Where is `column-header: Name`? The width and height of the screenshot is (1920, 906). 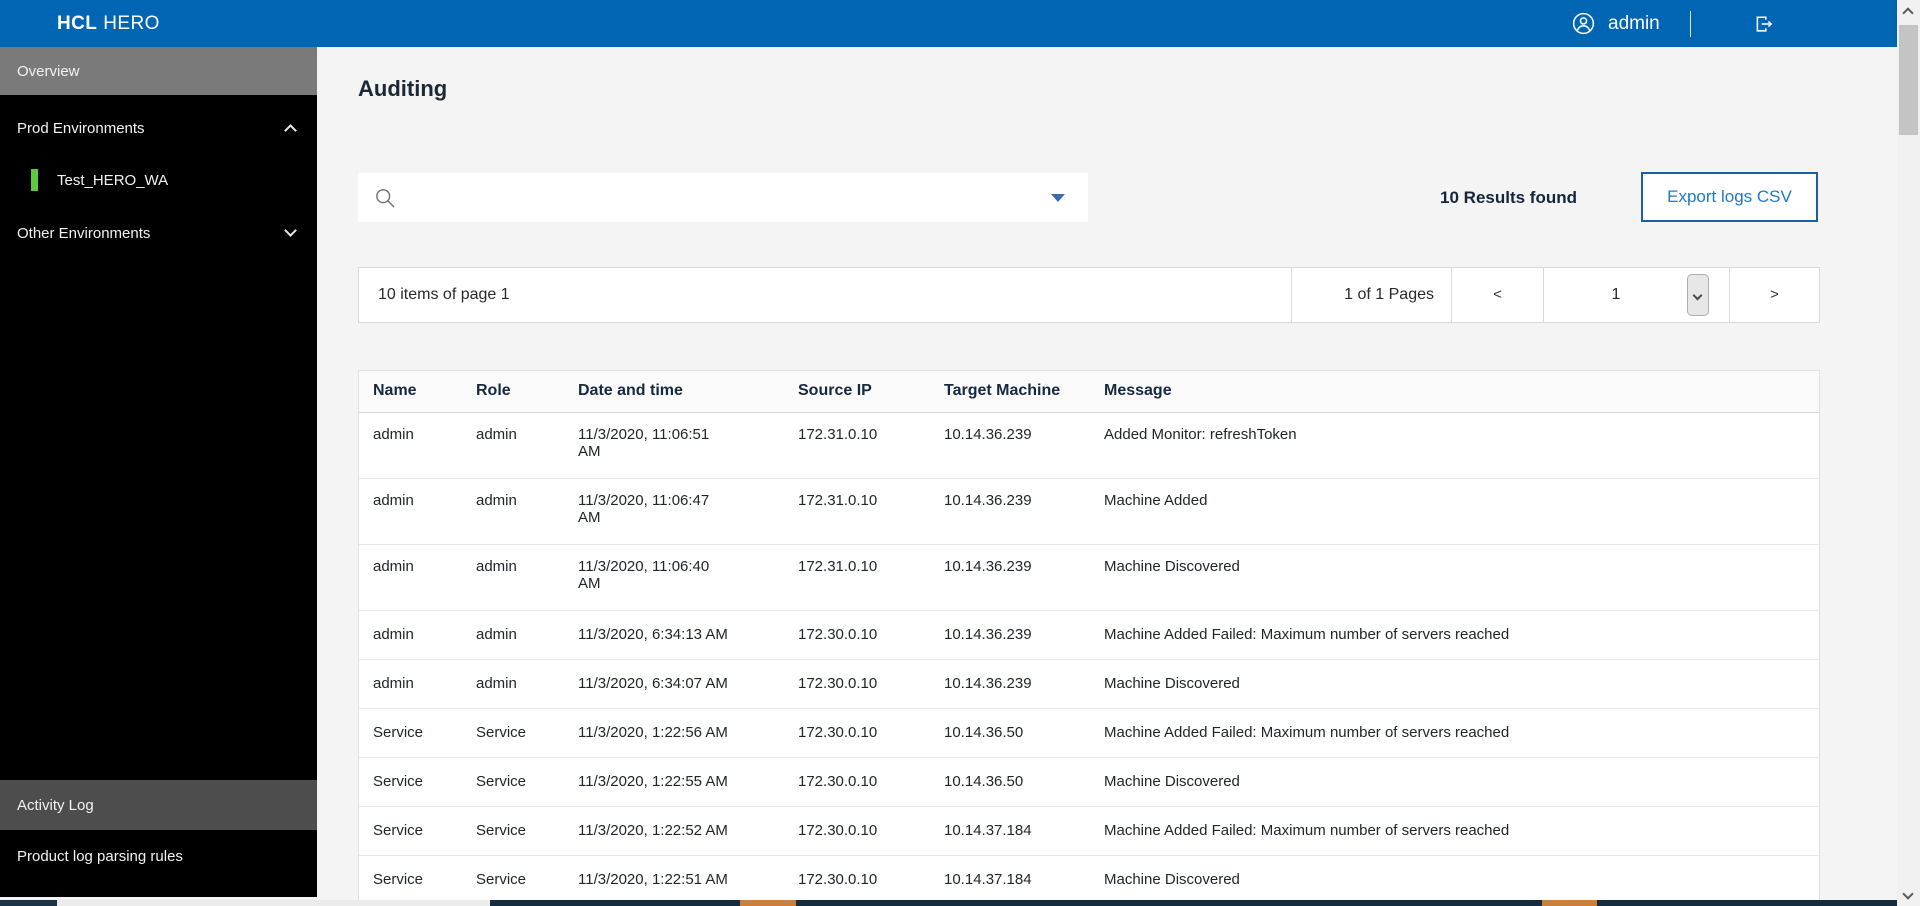 column-header: Name is located at coordinates (410, 392).